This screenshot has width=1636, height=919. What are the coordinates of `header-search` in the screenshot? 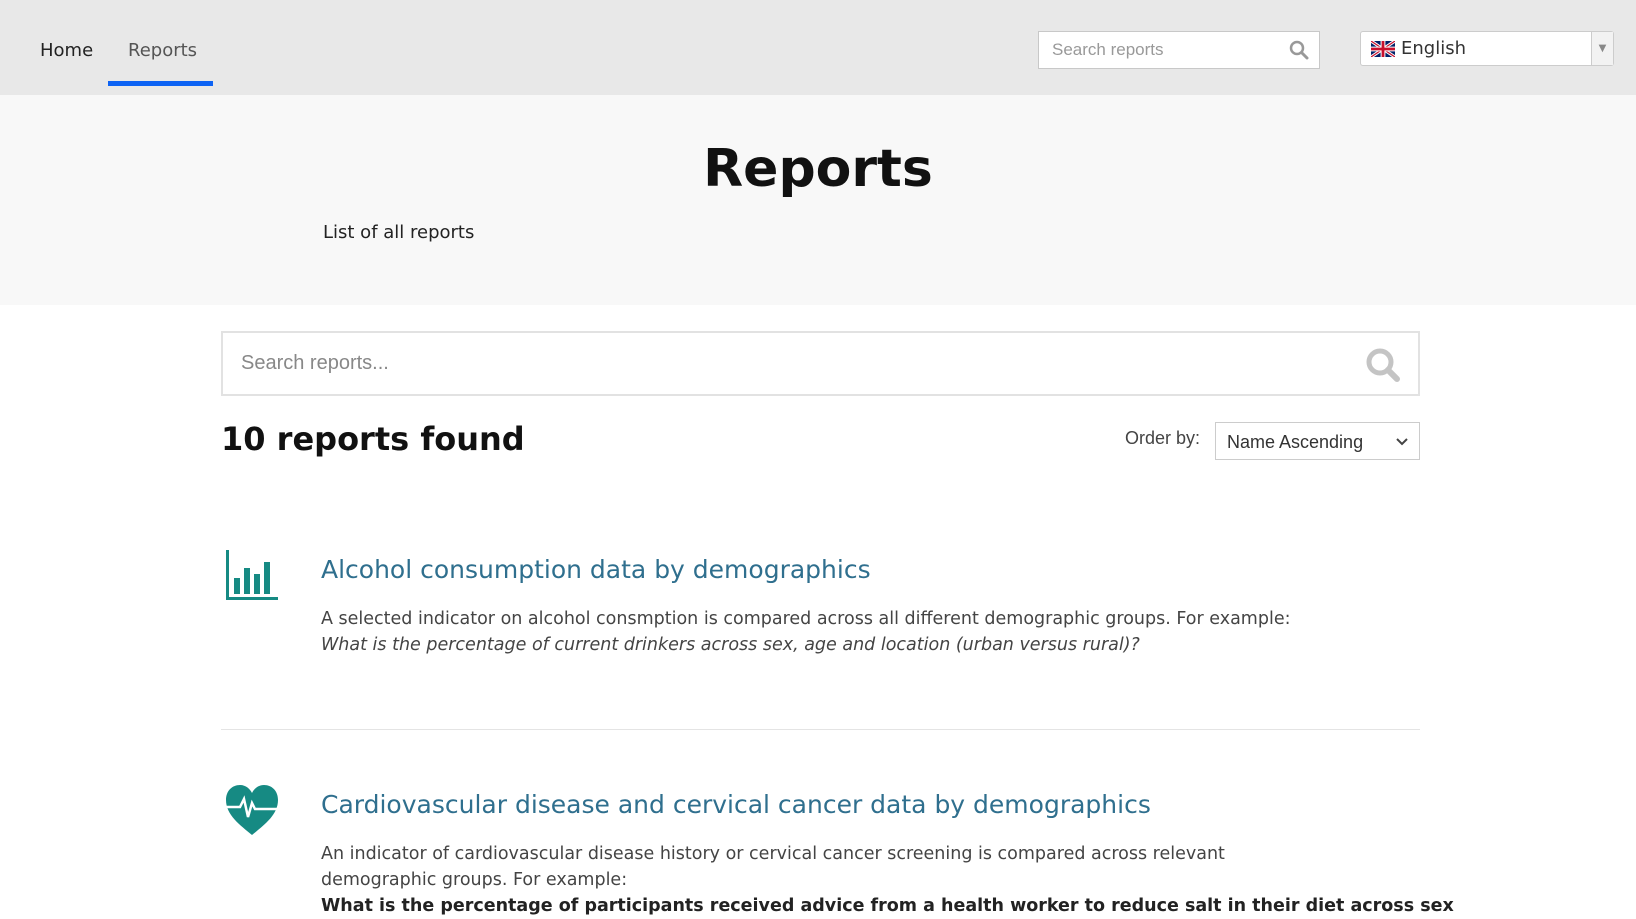 It's located at (1179, 50).